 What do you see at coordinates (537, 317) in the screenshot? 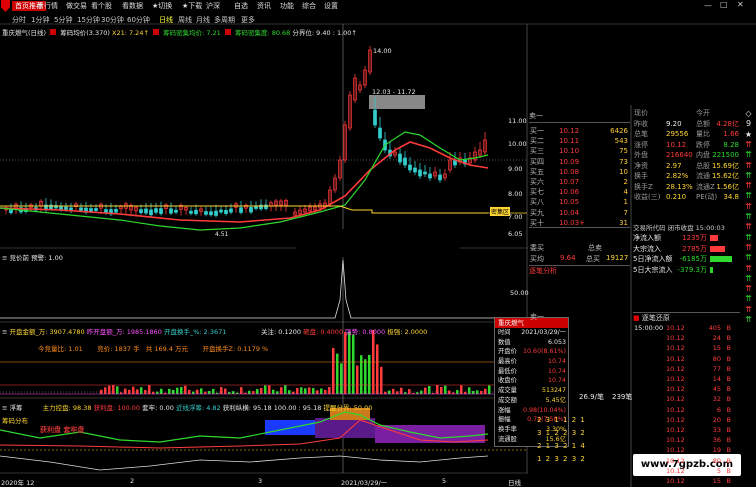
I see `sell-one-bottom: 卖一` at bounding box center [537, 317].